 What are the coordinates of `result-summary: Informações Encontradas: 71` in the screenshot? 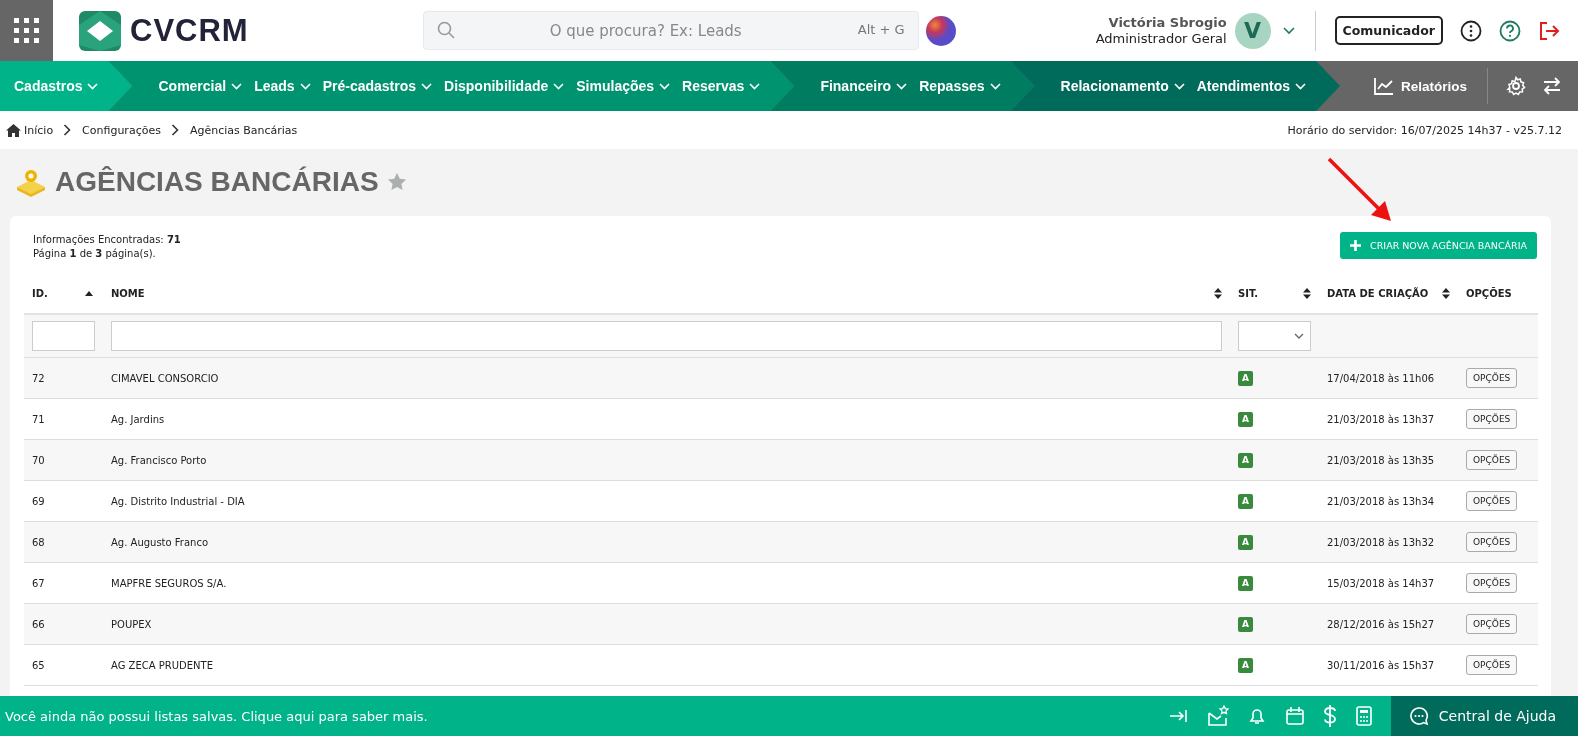 It's located at (107, 240).